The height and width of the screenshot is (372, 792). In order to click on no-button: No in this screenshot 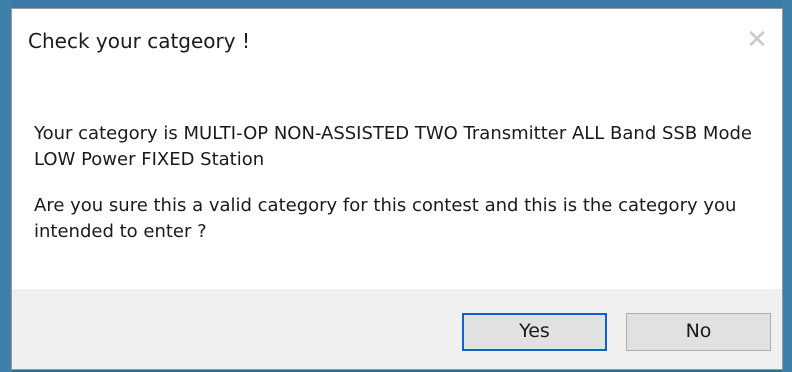, I will do `click(698, 332)`.